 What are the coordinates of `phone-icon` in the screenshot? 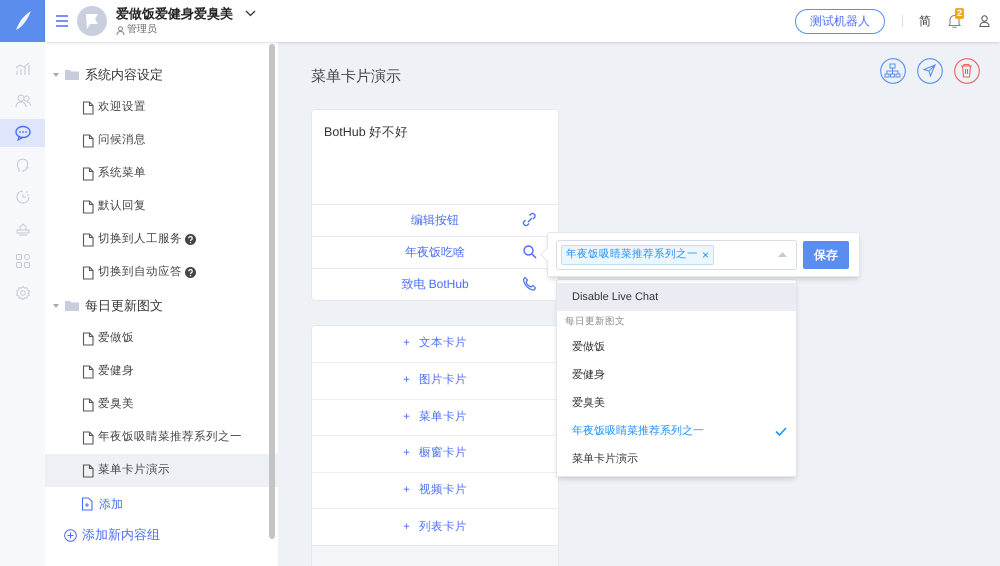 It's located at (530, 284).